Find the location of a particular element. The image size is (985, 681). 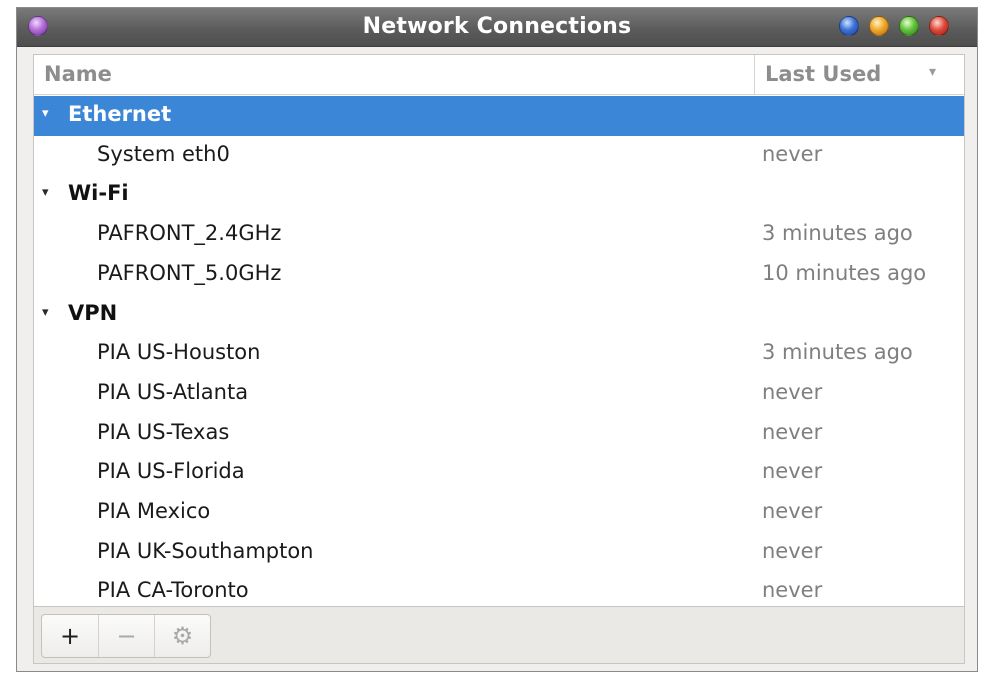

remove-connection-button: − is located at coordinates (126, 636).